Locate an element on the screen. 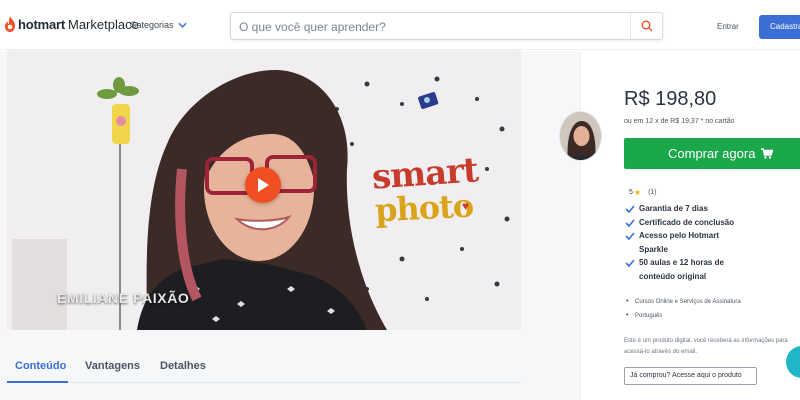 The image size is (800, 400). meta-item-language: • Português is located at coordinates (683, 316).